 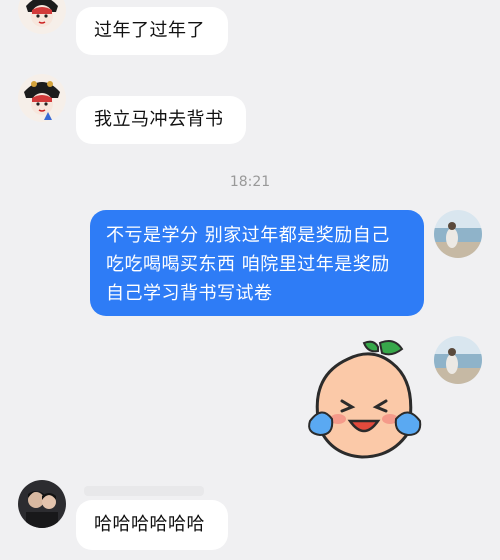 I want to click on peach-sticker-icon, so click(x=365, y=399).